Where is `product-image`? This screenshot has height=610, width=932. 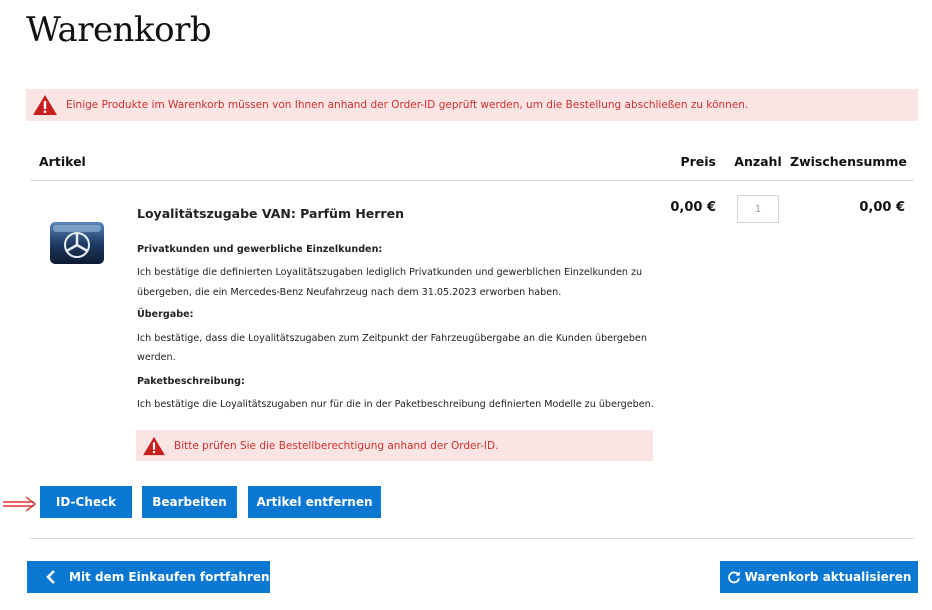
product-image is located at coordinates (77, 243).